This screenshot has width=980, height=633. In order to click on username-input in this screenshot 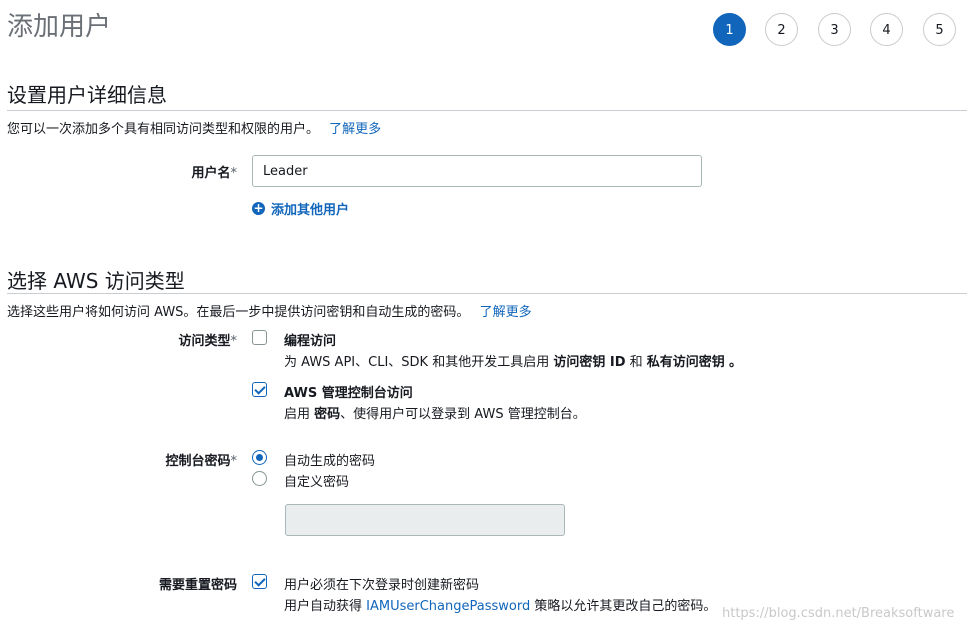, I will do `click(477, 171)`.